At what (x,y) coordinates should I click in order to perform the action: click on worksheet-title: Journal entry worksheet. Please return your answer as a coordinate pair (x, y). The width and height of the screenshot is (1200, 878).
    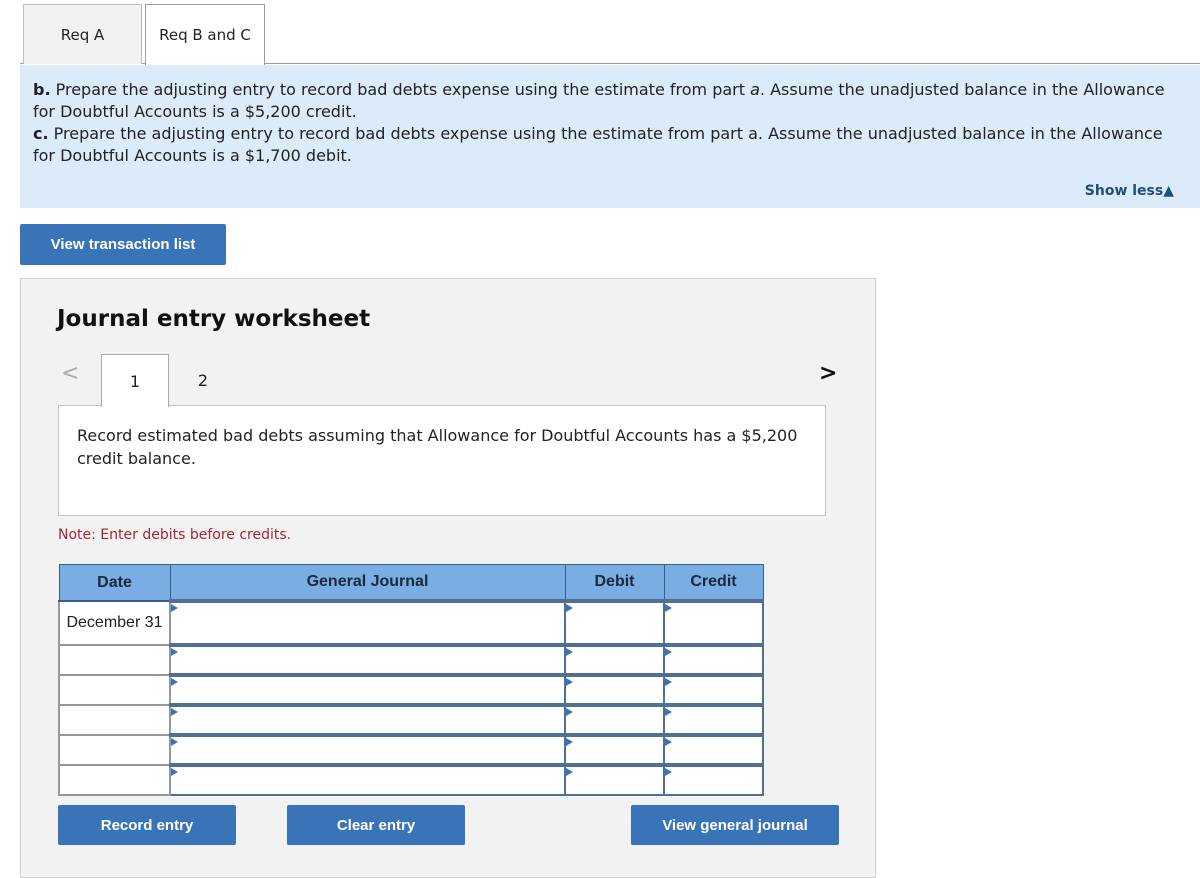
    Looking at the image, I should click on (214, 319).